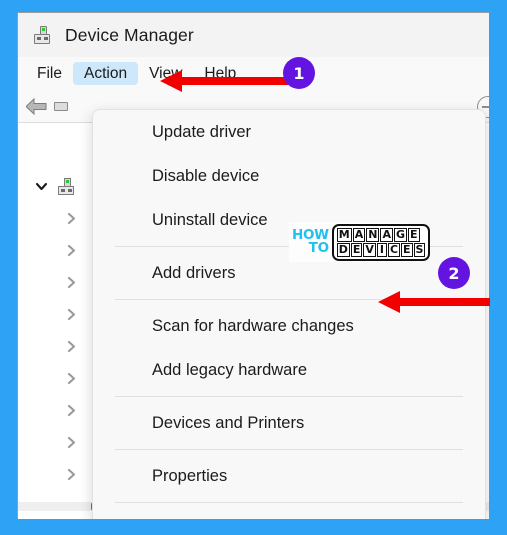 This screenshot has width=507, height=535. What do you see at coordinates (454, 273) in the screenshot?
I see `annotation-badge-2: 2` at bounding box center [454, 273].